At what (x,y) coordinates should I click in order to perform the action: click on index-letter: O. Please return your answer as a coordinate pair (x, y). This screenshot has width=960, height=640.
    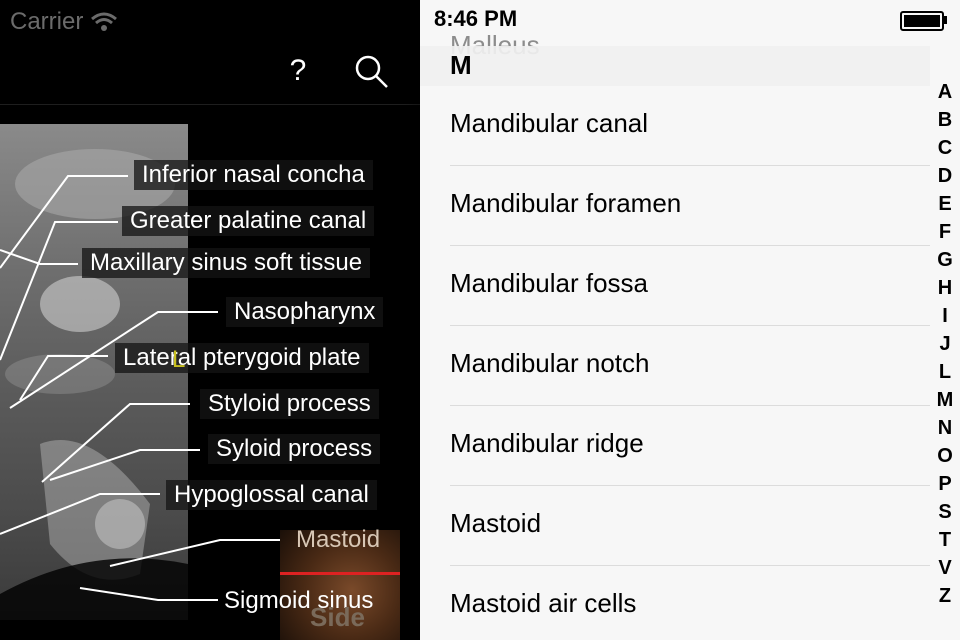
    Looking at the image, I should click on (945, 456).